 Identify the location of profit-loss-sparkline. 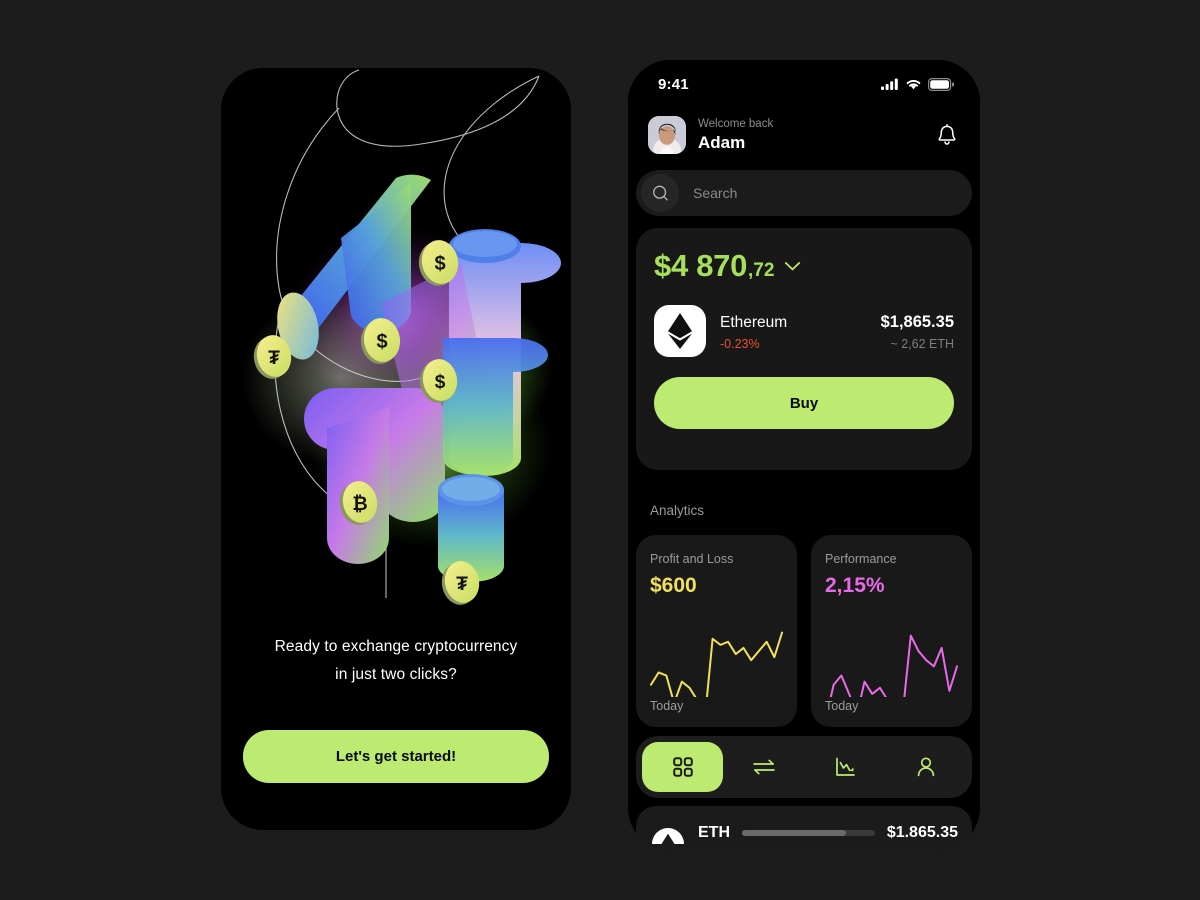
(716, 651).